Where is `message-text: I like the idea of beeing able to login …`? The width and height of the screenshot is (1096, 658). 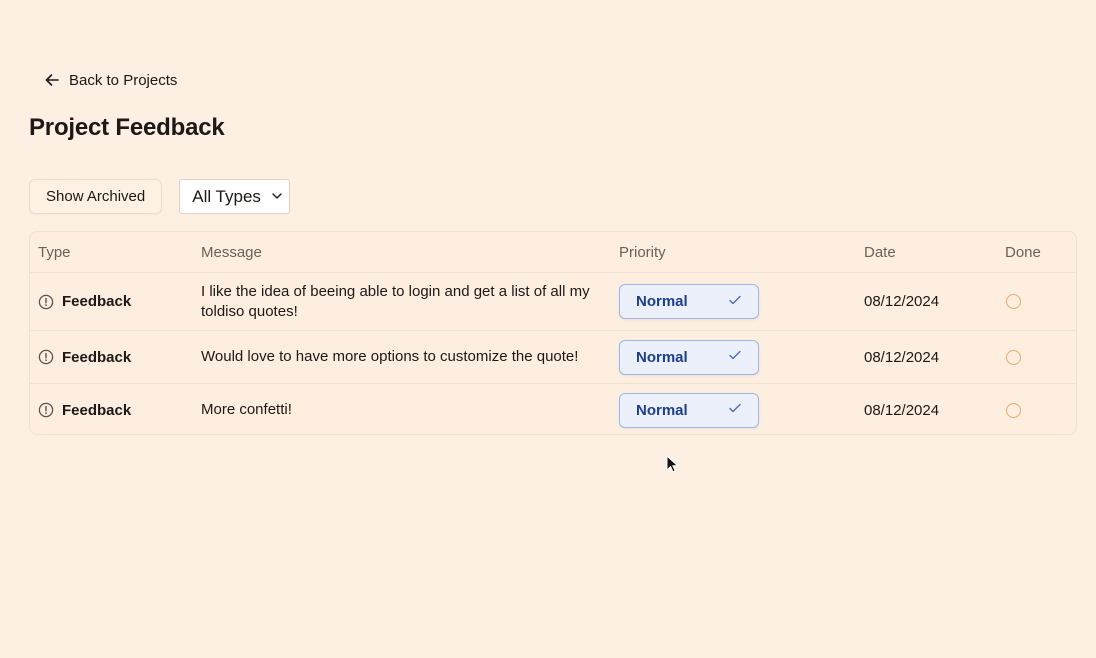
message-text: I like the idea of beeing able to login … is located at coordinates (395, 301).